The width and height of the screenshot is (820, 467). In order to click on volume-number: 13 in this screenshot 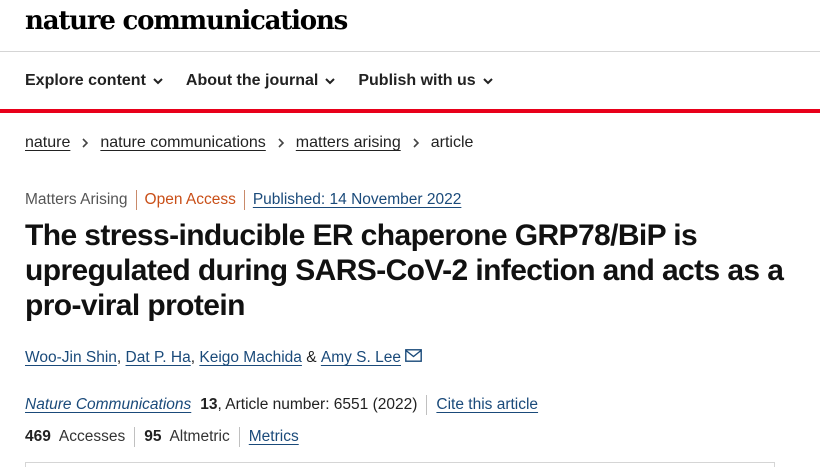, I will do `click(209, 404)`.